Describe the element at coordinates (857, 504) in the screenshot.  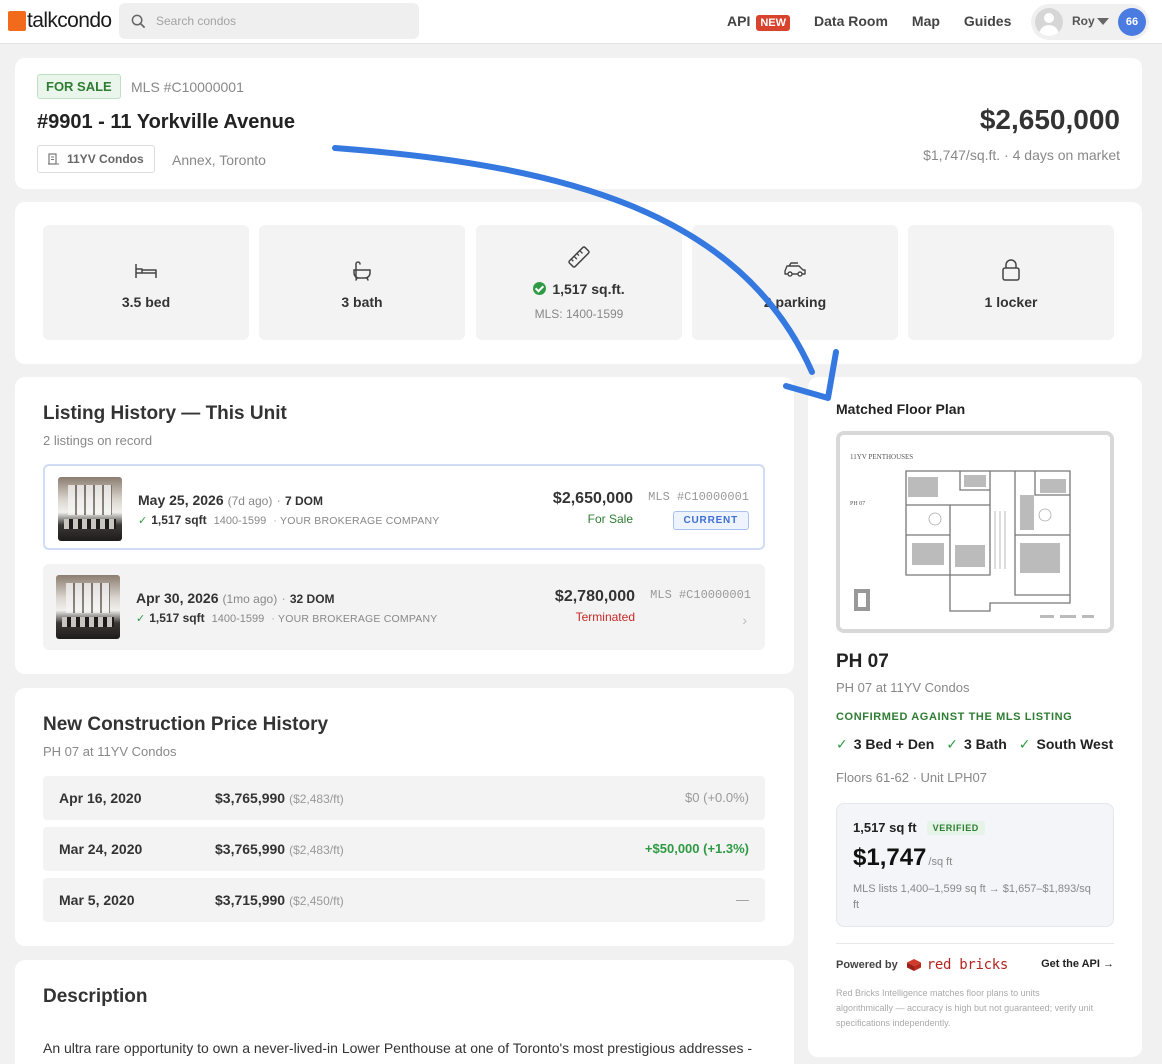
I see `floor-plan-label: PH 07` at that location.